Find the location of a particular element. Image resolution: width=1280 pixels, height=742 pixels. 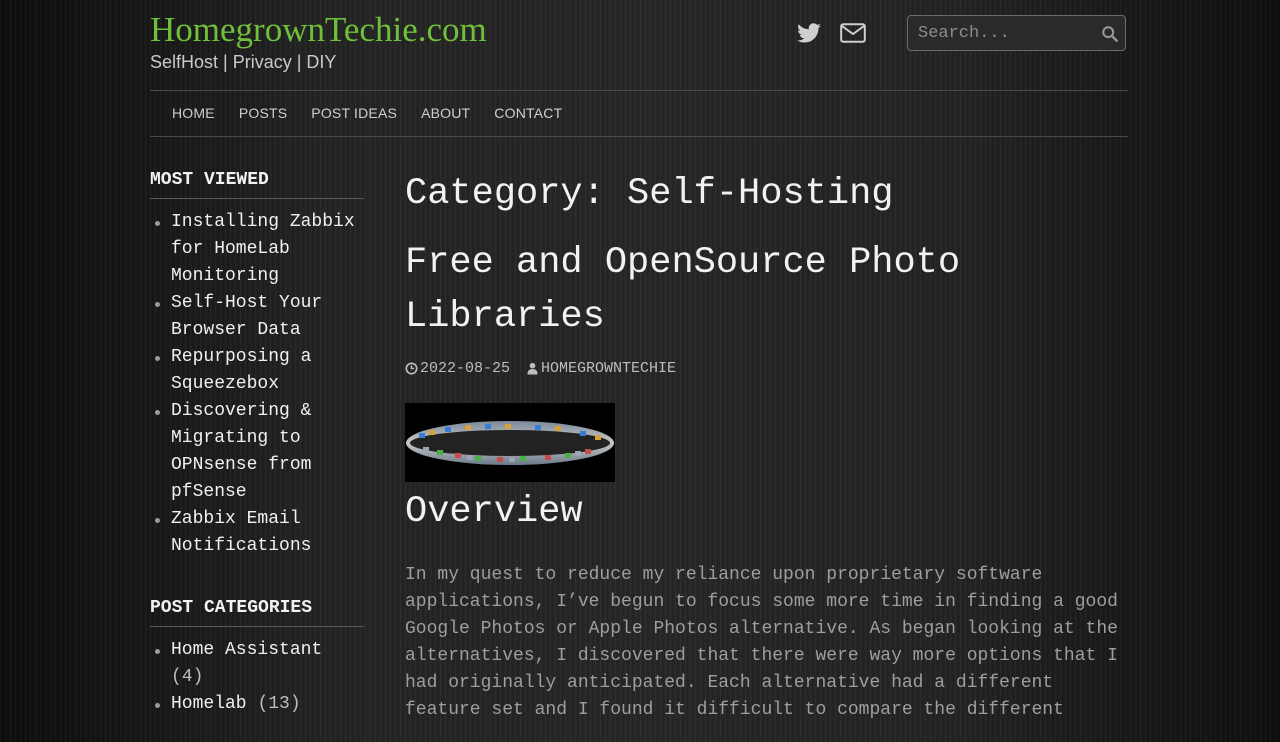

post-title-link: Free and OpenSource Photo Libraries is located at coordinates (682, 290).